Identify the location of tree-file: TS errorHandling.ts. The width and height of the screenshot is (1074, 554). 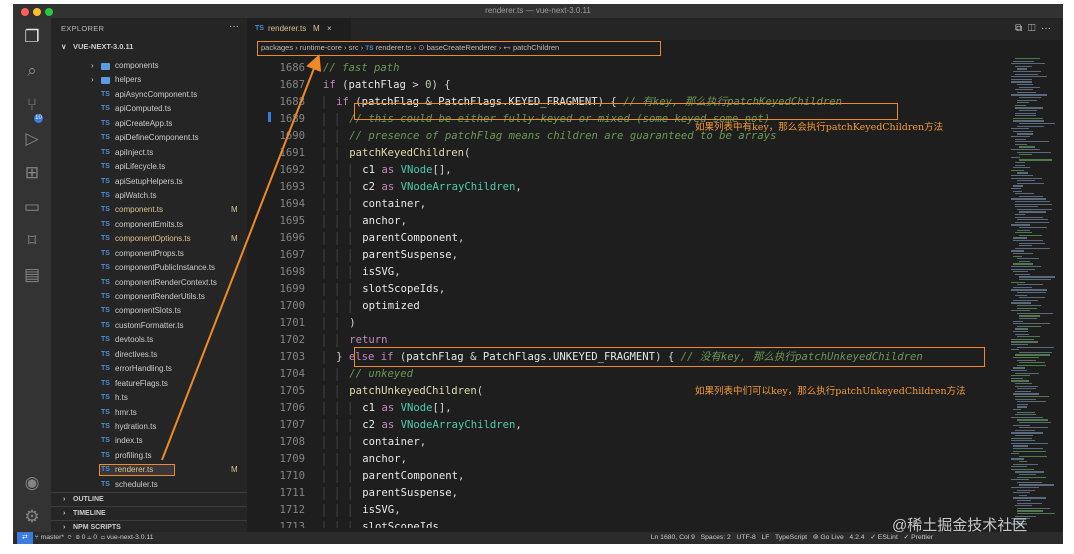
(149, 369).